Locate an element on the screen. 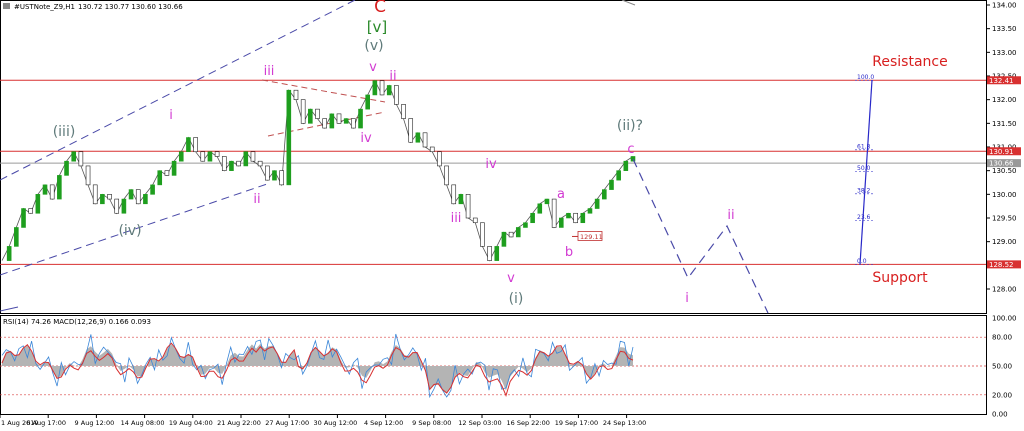  header-symbol: #USTNote_Z9,H1 is located at coordinates (44, 7).